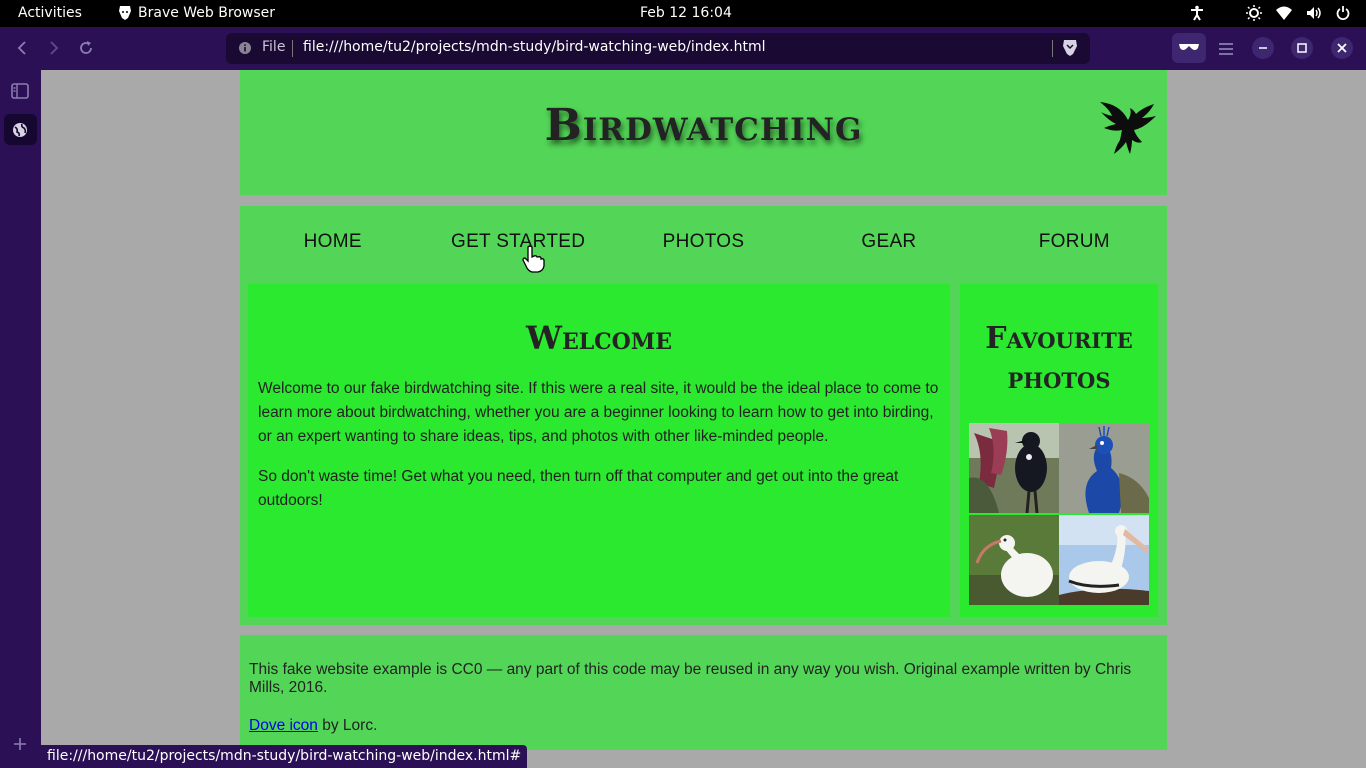  I want to click on photo-white-ibis, so click(1014, 560).